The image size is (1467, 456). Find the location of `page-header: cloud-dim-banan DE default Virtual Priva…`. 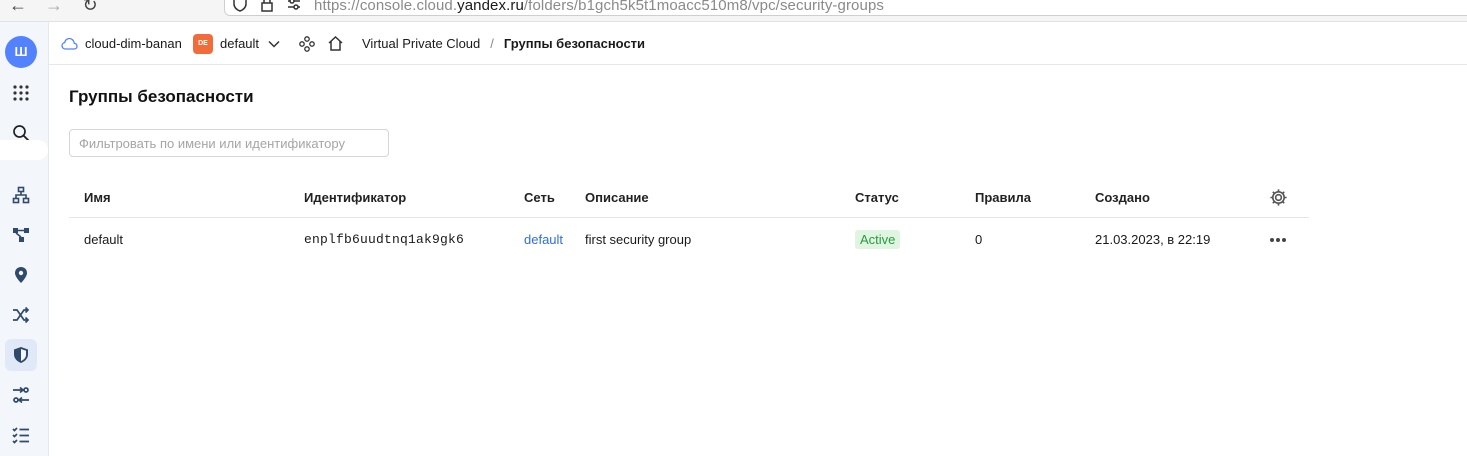

page-header: cloud-dim-banan DE default Virtual Priva… is located at coordinates (758, 43).